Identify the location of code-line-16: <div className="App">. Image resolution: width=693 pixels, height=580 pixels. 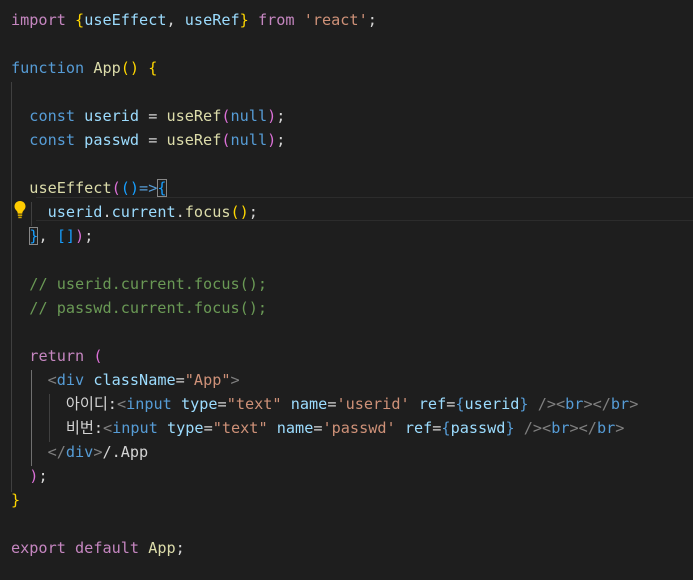
(125, 380).